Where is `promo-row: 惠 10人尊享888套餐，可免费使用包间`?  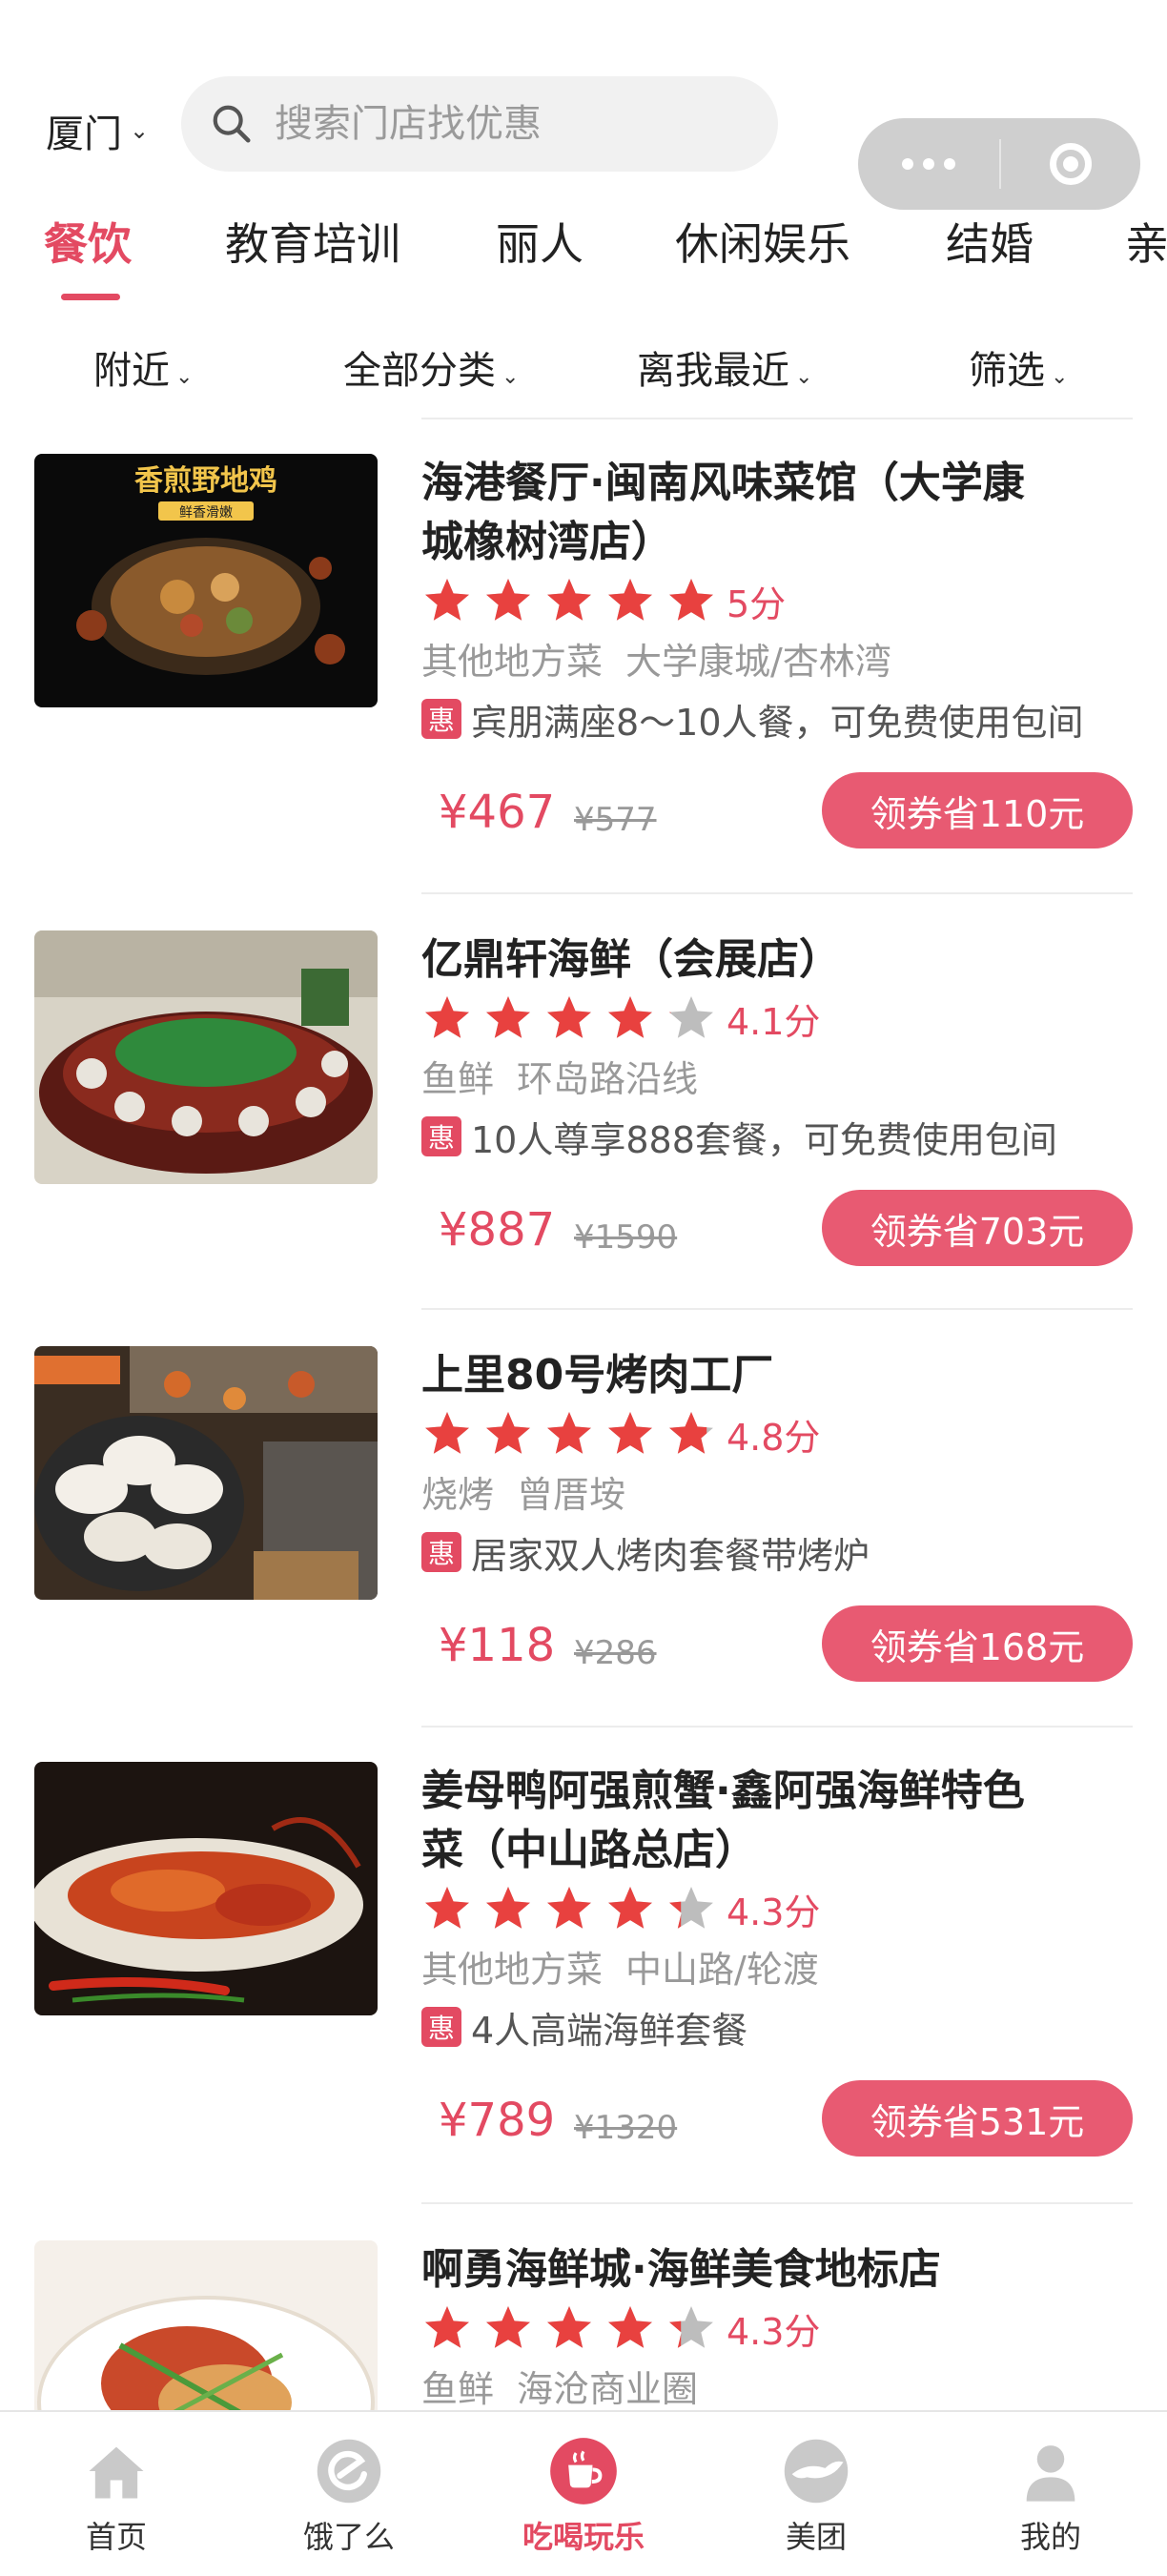 promo-row: 惠 10人尊享888套餐，可免费使用包间 is located at coordinates (777, 1136).